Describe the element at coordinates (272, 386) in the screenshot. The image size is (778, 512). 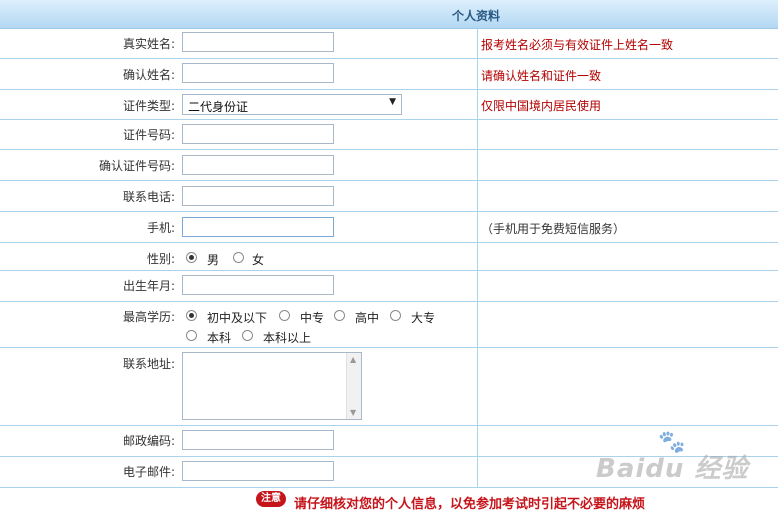
I see `address-textarea: ▲ ▼` at that location.